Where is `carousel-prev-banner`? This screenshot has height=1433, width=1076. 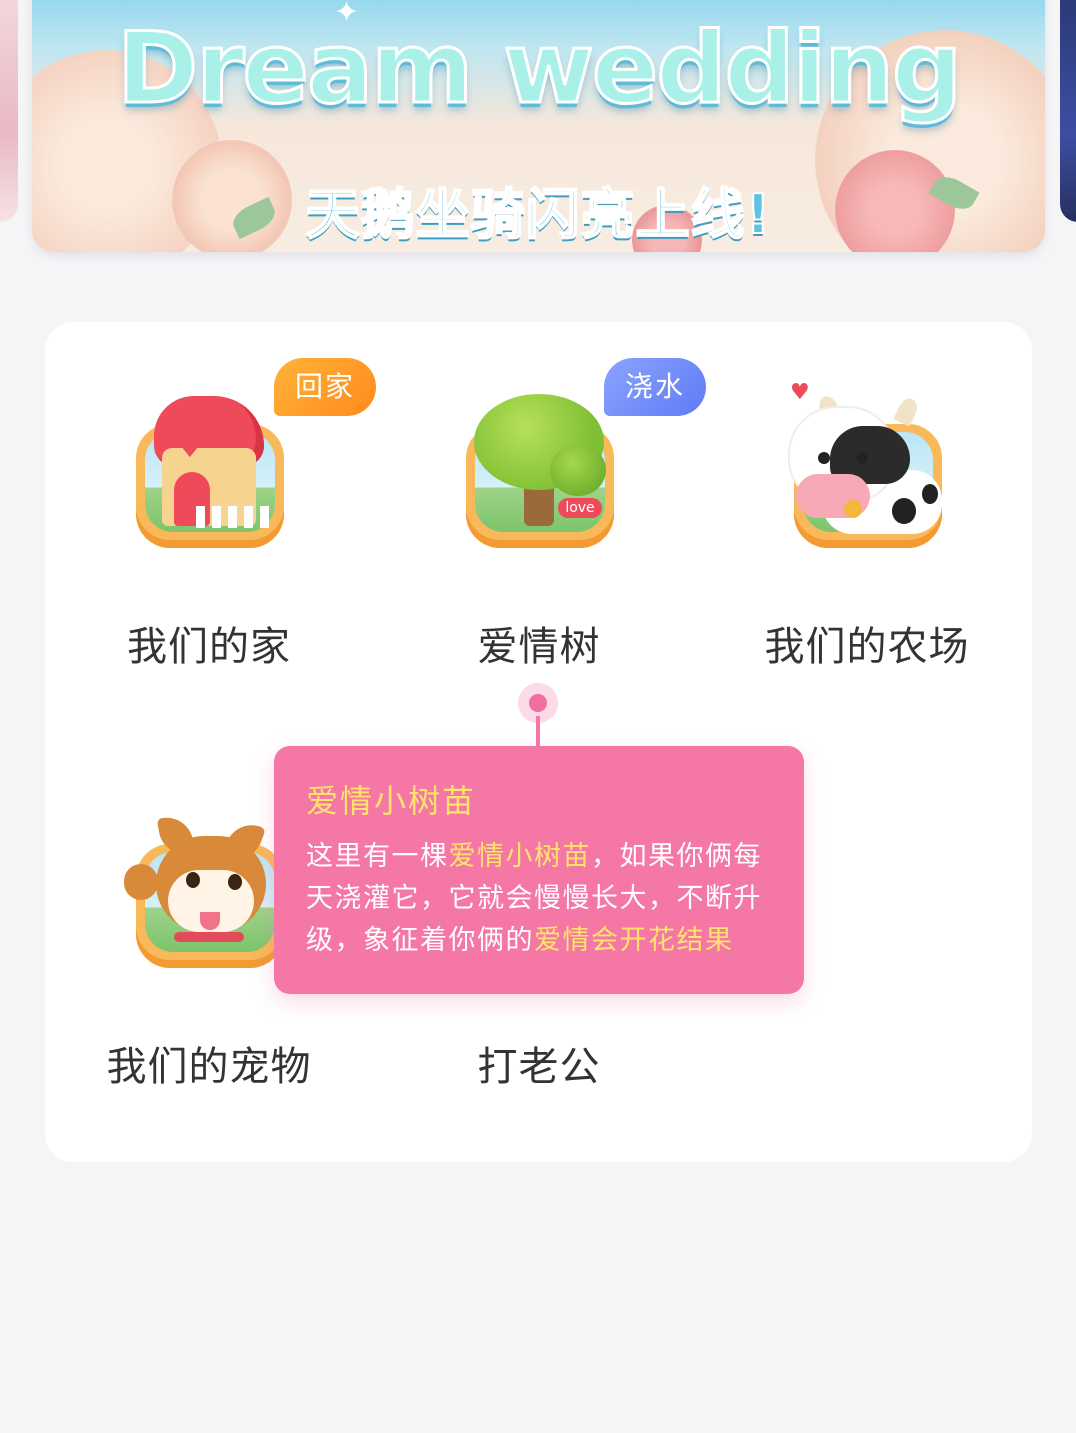
carousel-prev-banner is located at coordinates (9, 111).